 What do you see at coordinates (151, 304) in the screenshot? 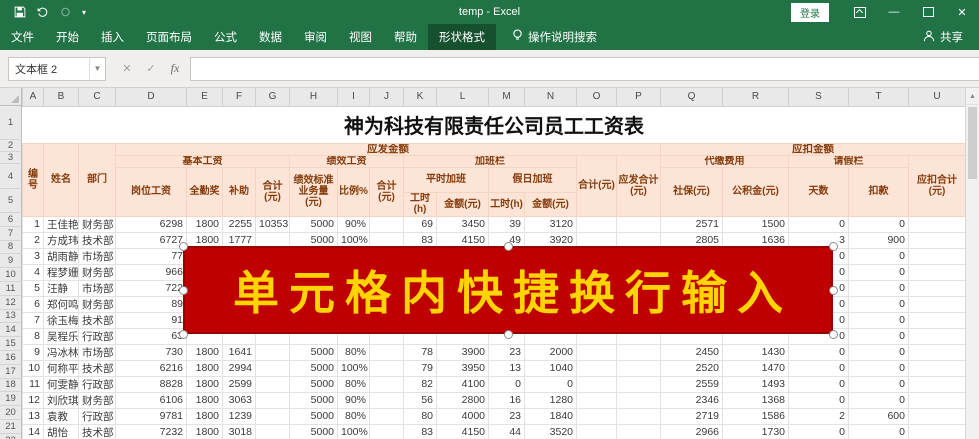
I see `cell: 89` at bounding box center [151, 304].